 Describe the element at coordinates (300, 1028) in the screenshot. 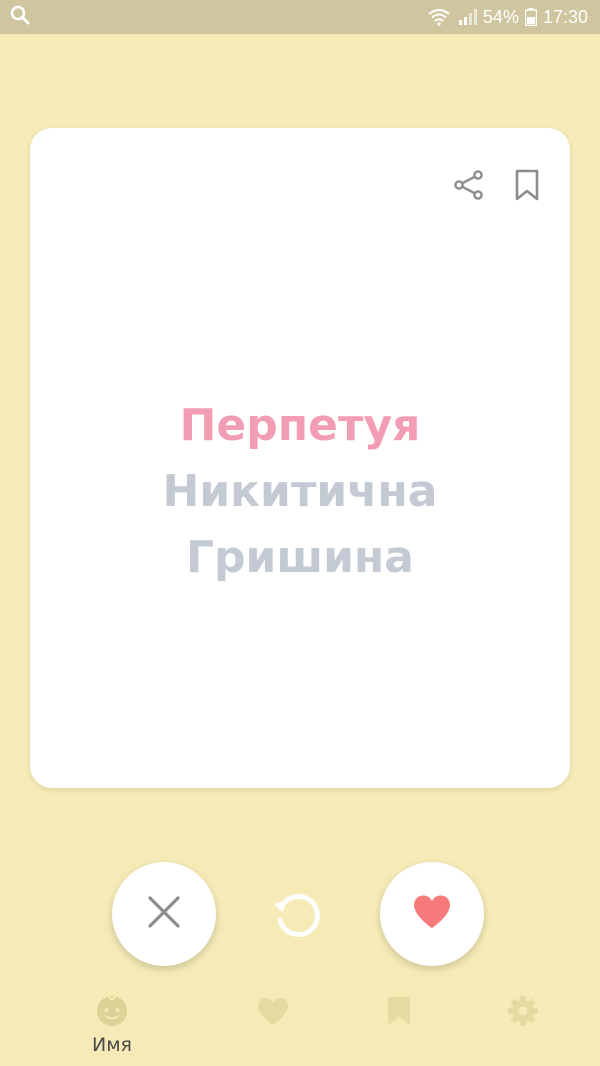

I see `bottom-nav: Имя` at that location.